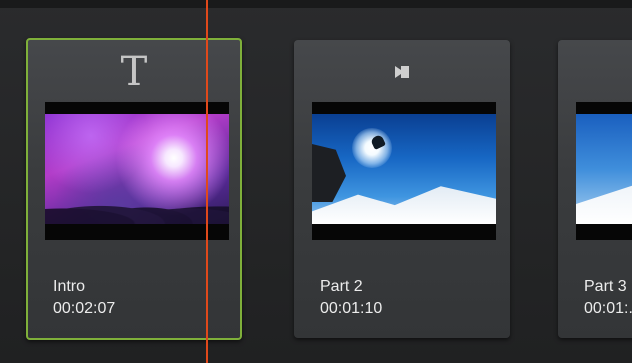  I want to click on clip-name: Part 3, so click(605, 286).